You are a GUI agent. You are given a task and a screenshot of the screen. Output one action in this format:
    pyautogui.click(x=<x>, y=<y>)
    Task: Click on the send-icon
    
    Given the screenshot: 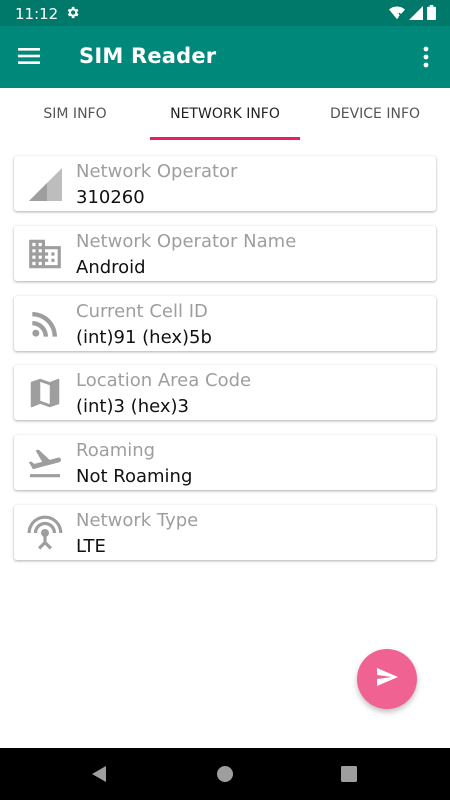 What is the action you would take?
    pyautogui.click(x=387, y=679)
    